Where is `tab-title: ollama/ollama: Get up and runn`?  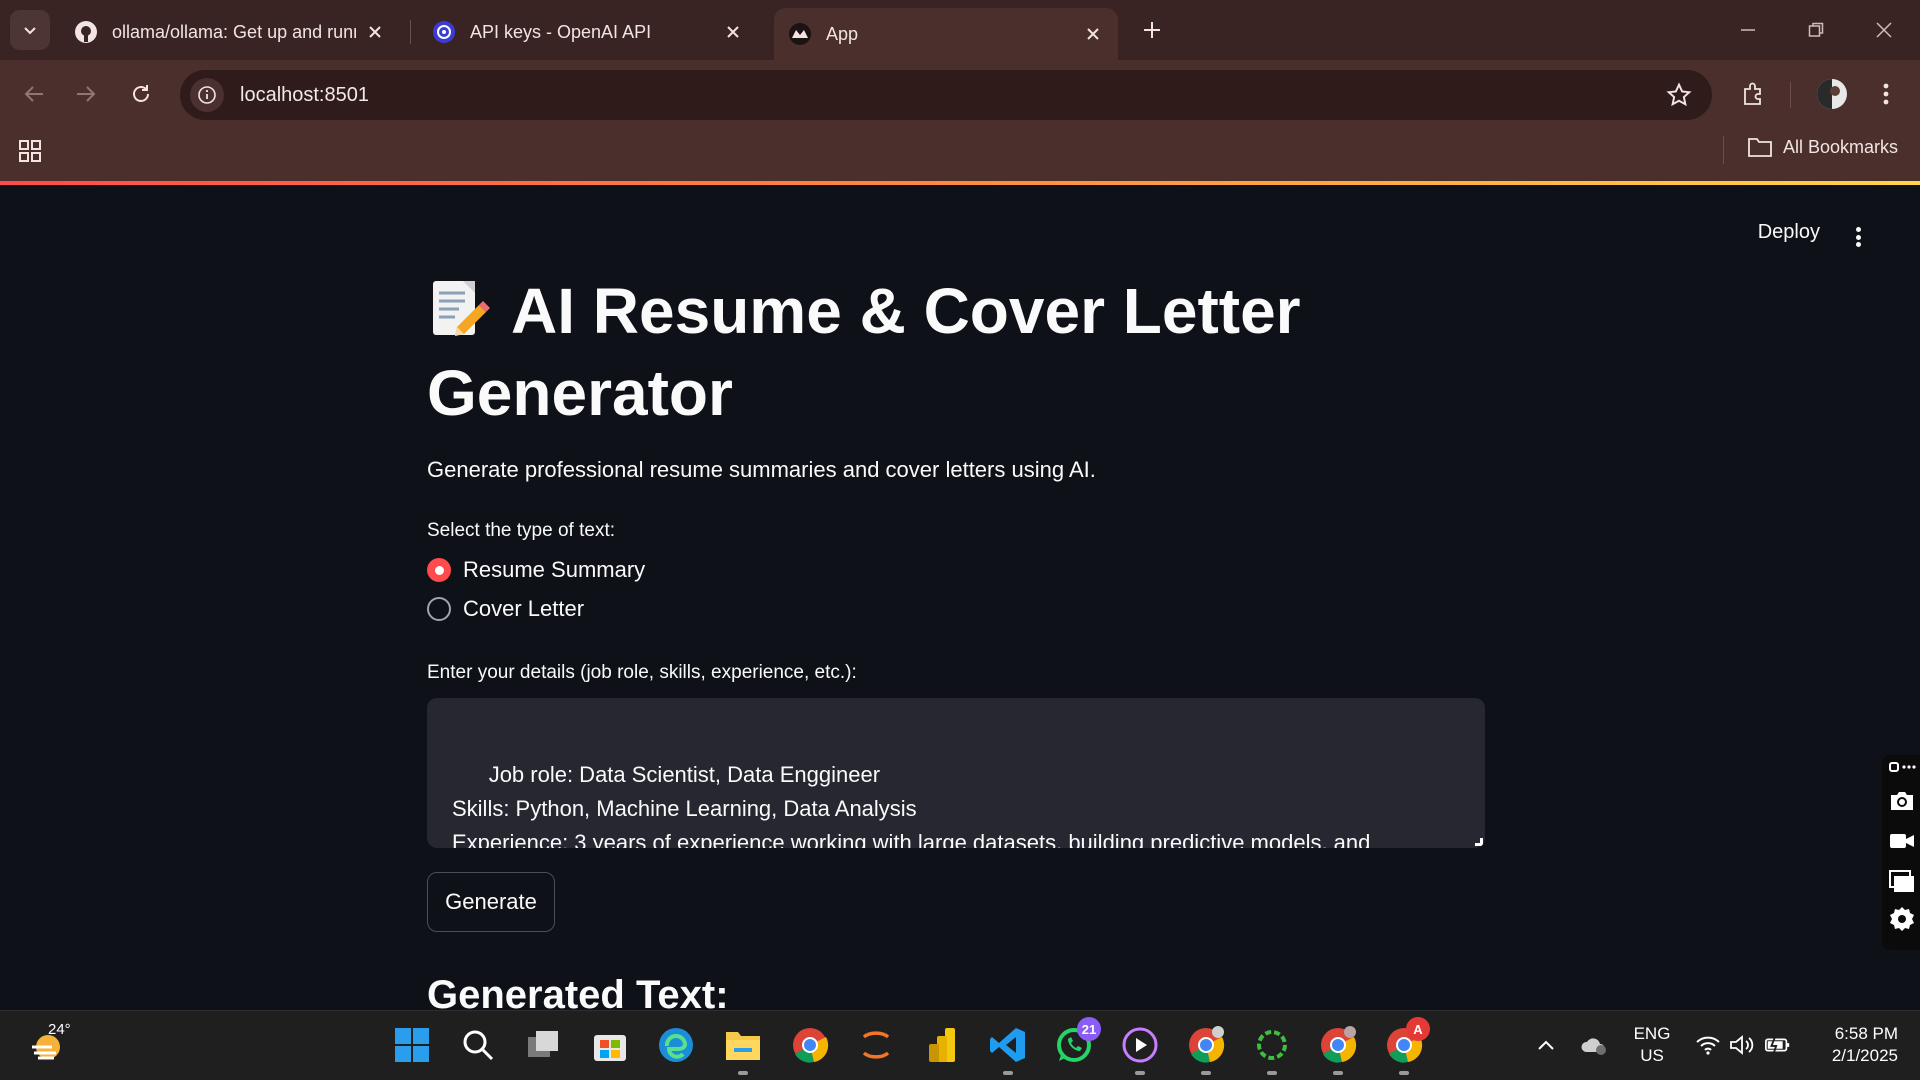 tab-title: ollama/ollama: Get up and runn is located at coordinates (234, 31).